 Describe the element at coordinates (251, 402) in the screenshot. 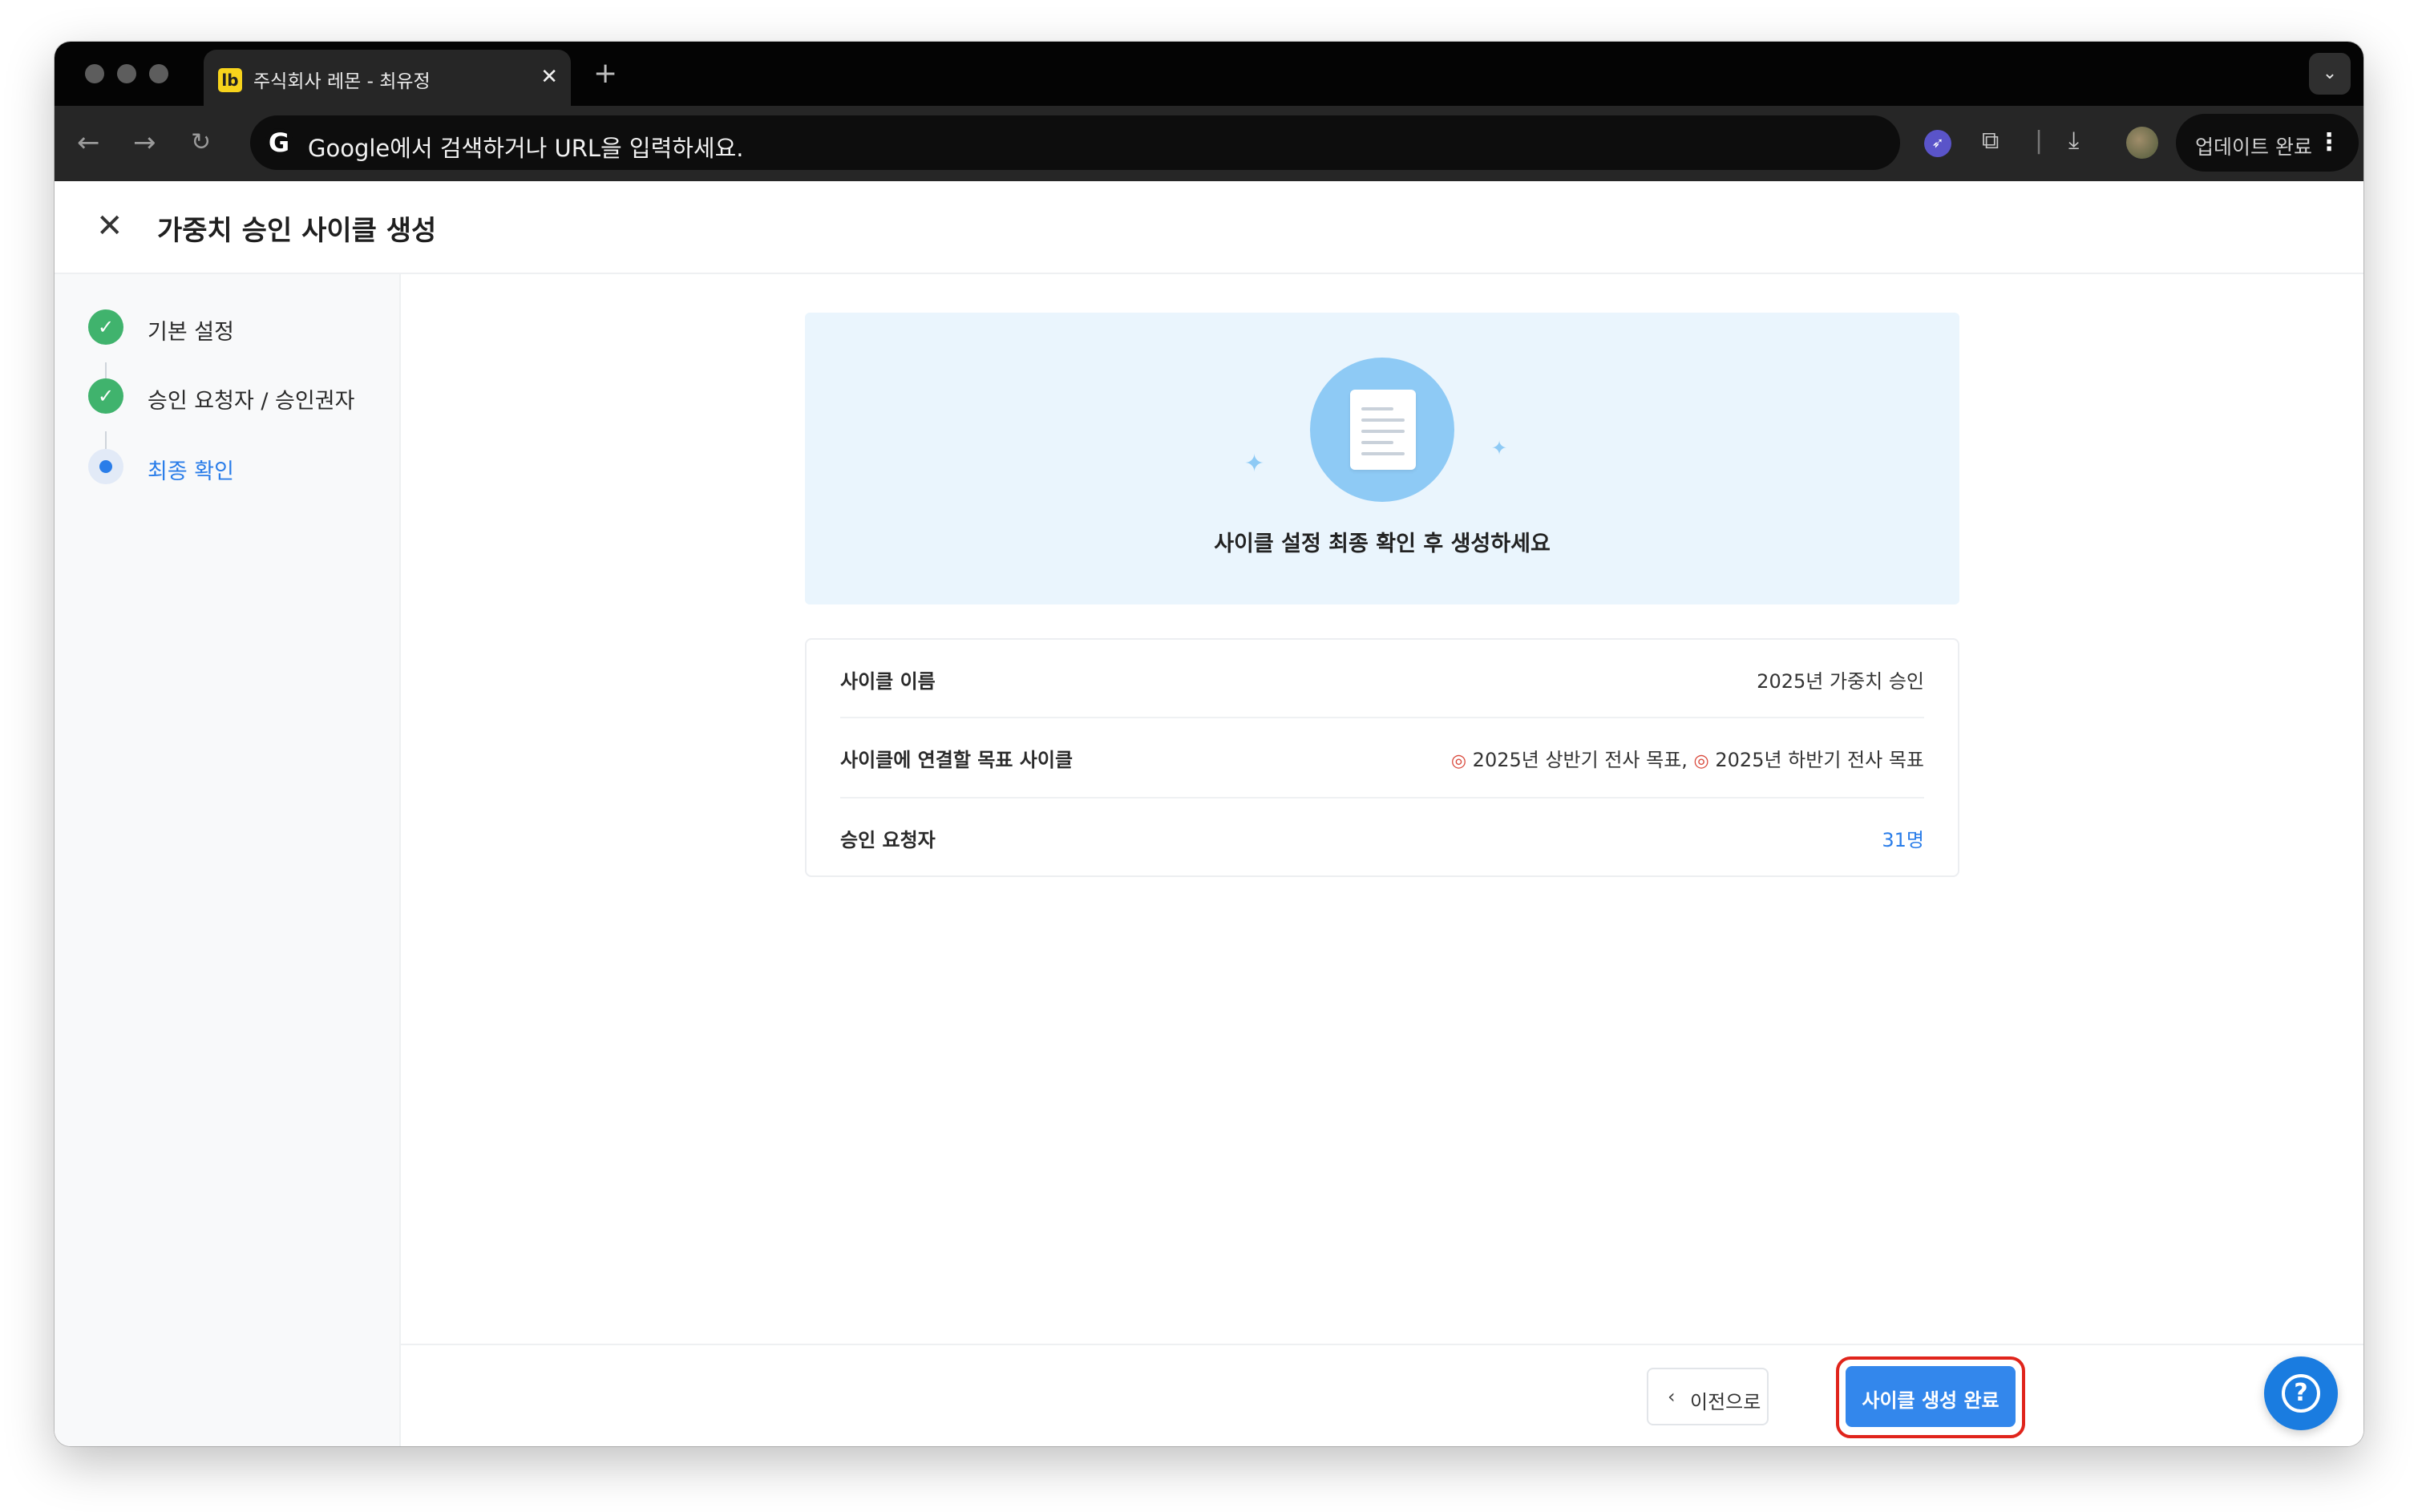

I see `step-label: 승인 요청자 / 승인권자` at that location.